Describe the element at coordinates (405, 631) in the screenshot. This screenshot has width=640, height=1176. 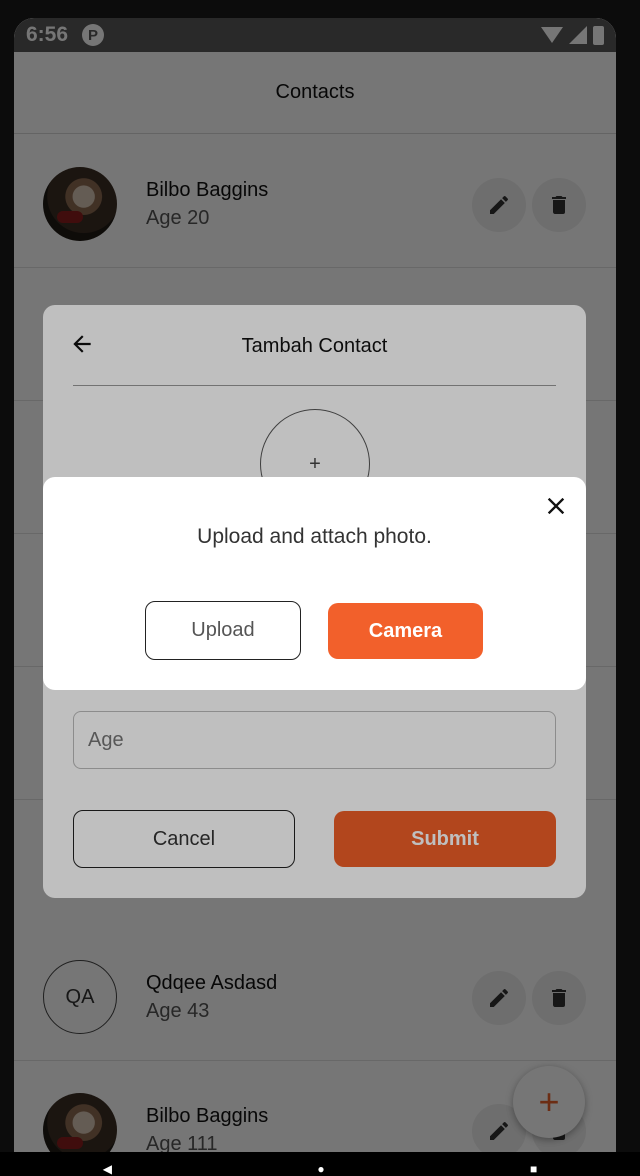
I see `camera-button: Camera` at that location.